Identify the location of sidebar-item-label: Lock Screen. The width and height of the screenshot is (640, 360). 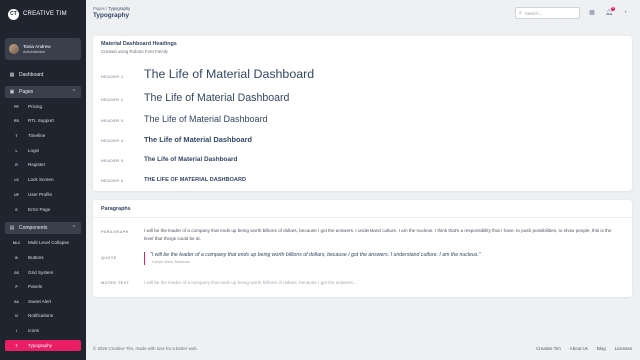
(41, 179).